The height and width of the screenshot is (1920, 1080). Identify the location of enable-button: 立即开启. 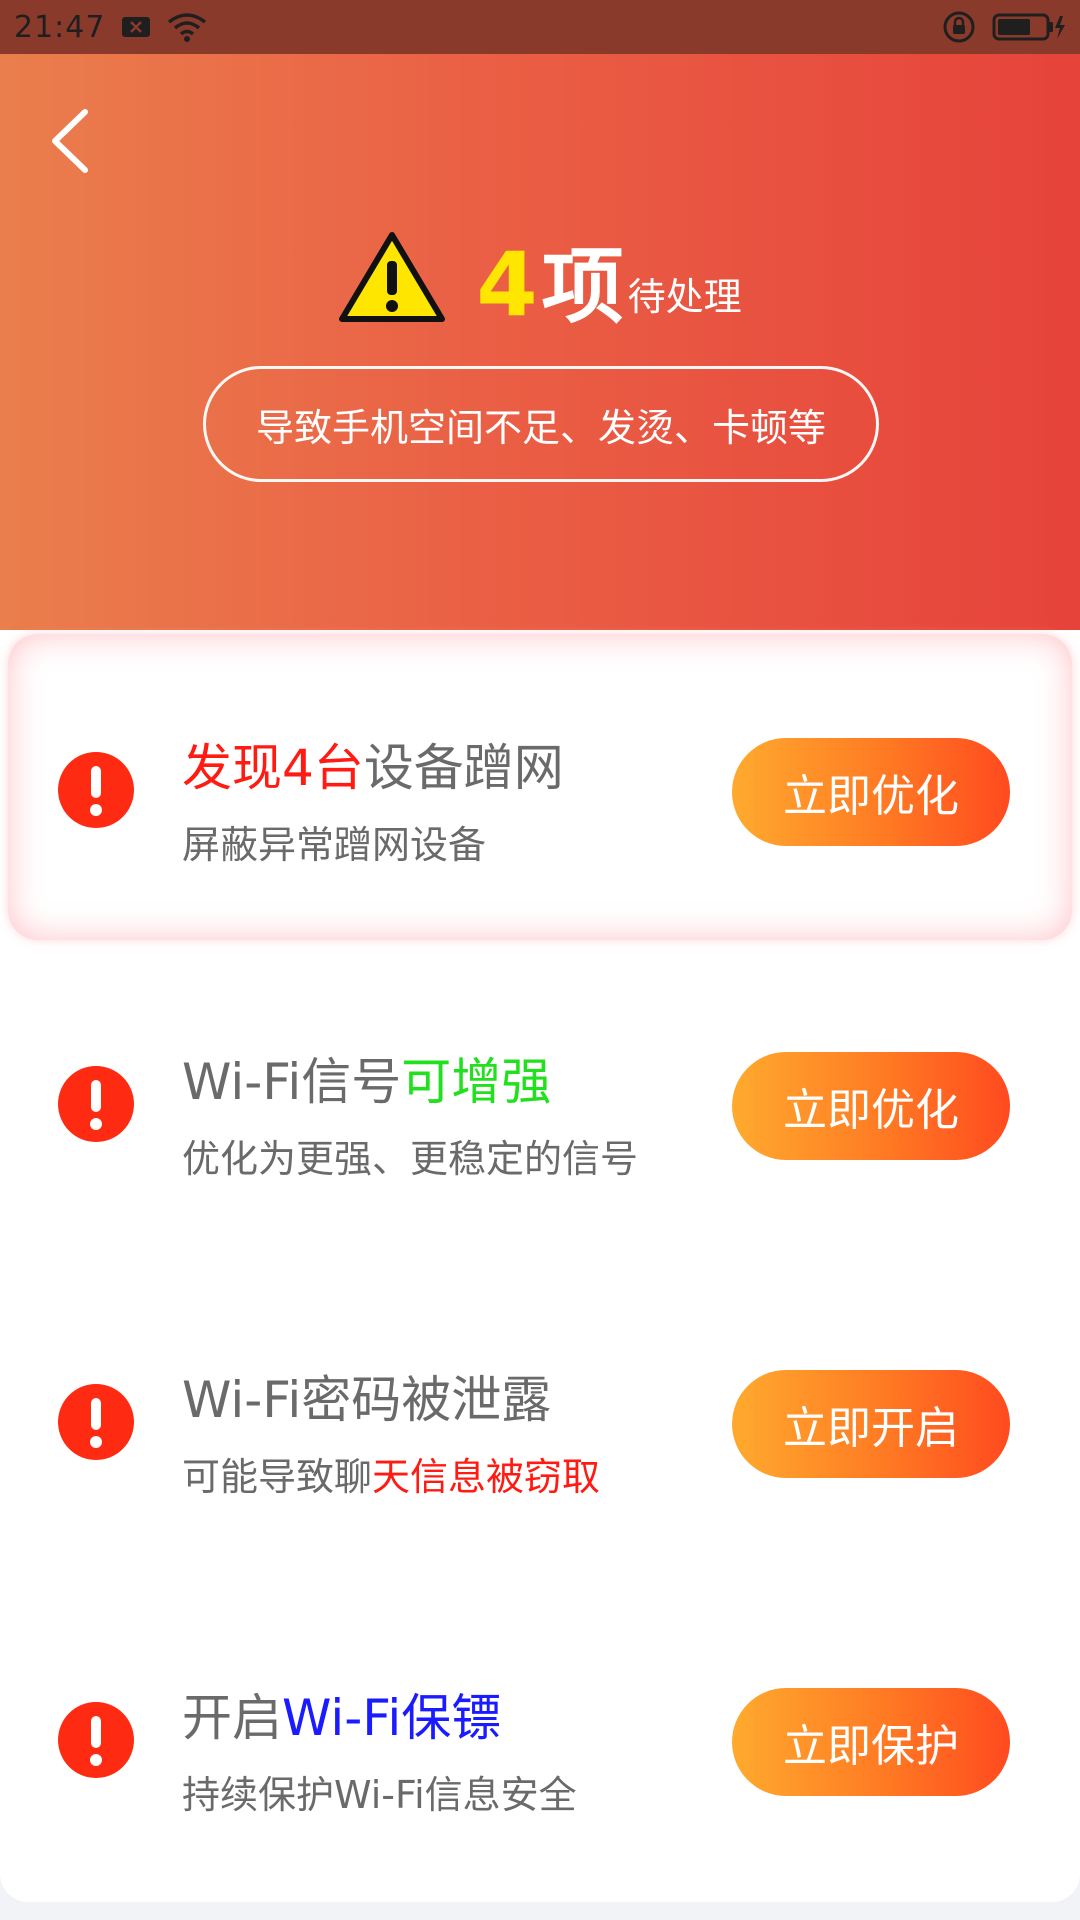
(871, 1424).